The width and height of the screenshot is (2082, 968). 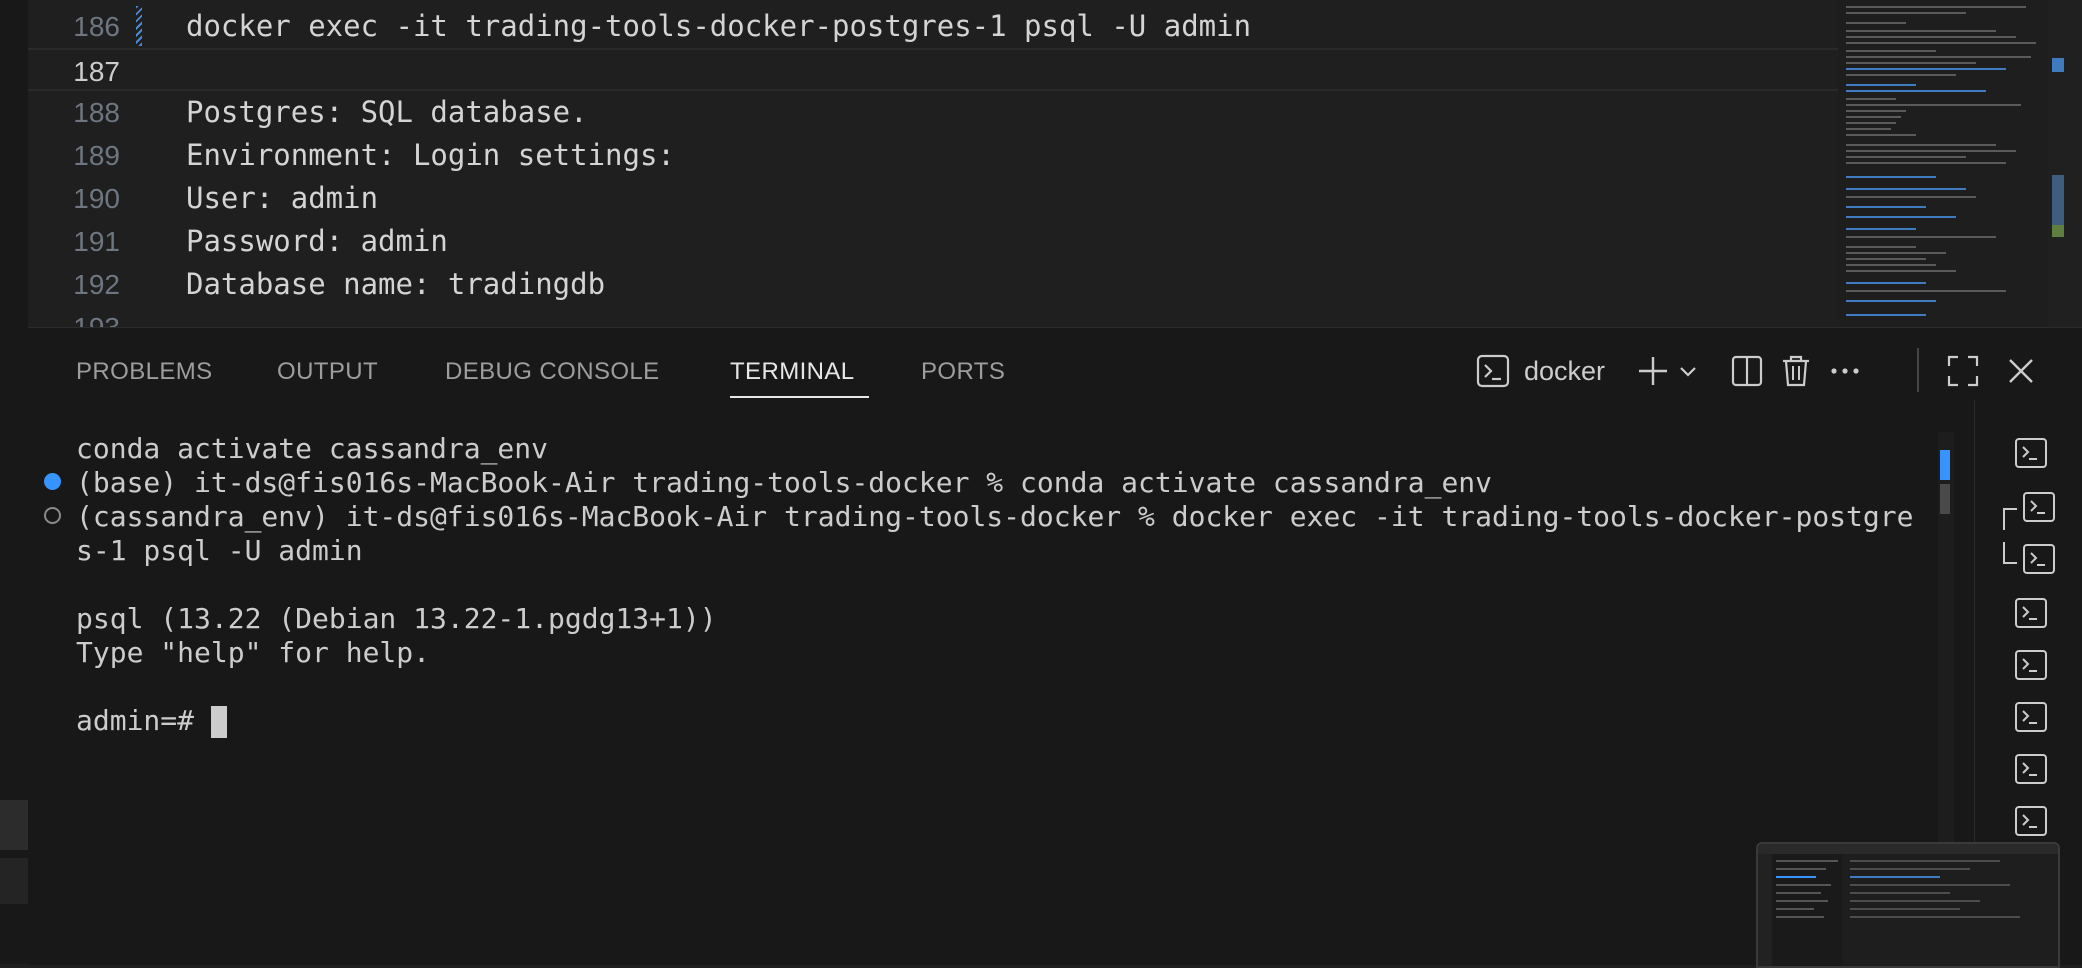 I want to click on command-success-decoration, so click(x=52, y=481).